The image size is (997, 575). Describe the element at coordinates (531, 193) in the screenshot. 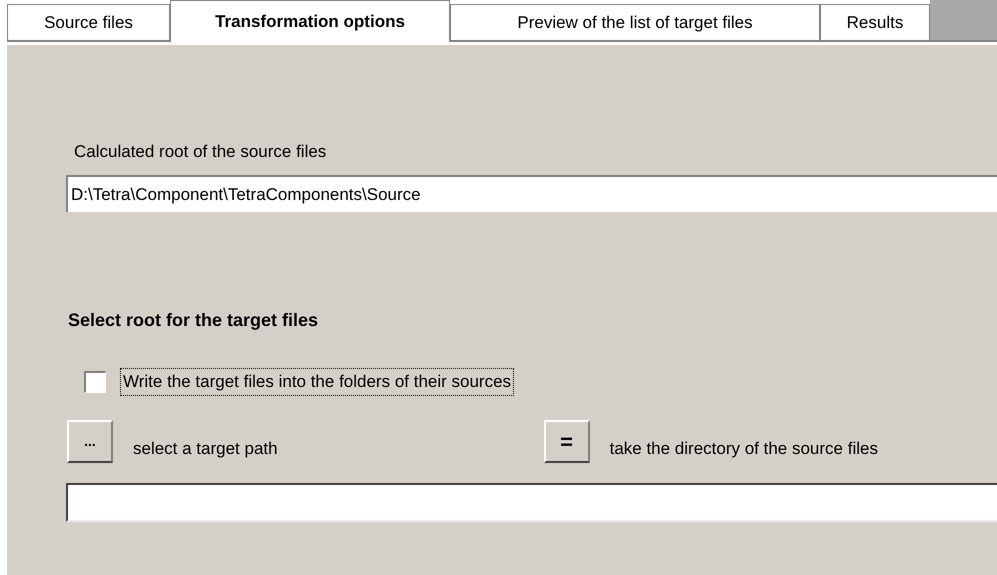

I see `source-root-field: D:\Tetra\Component\TetraComponents\Source` at that location.